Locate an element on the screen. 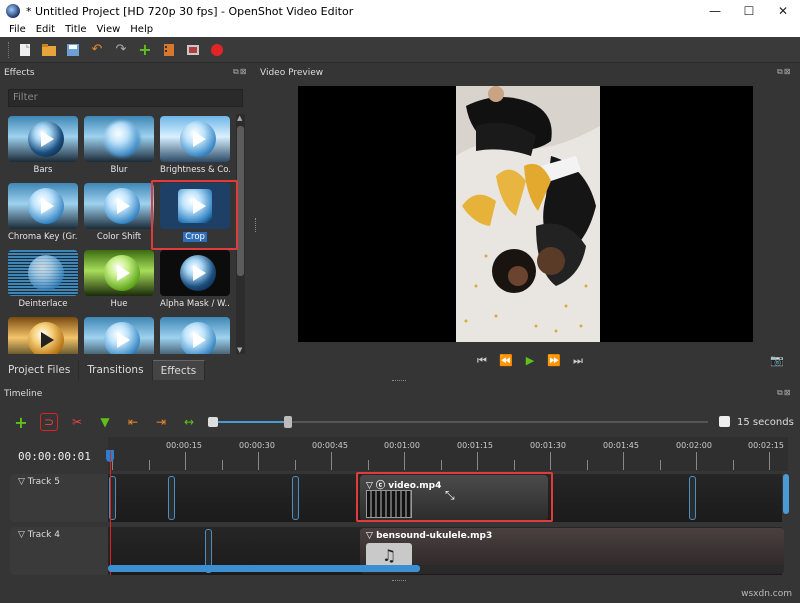 The height and width of the screenshot is (603, 800). add-track-icon is located at coordinates (169, 50).